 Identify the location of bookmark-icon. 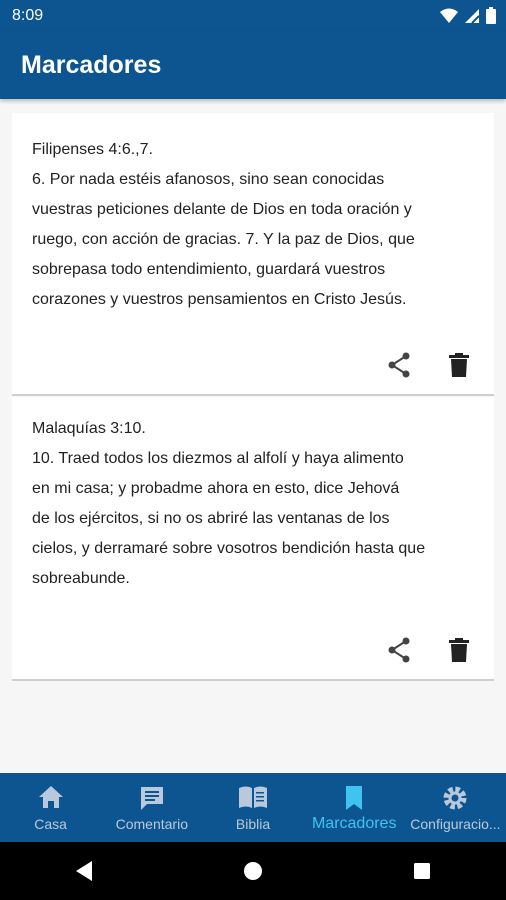
(354, 798).